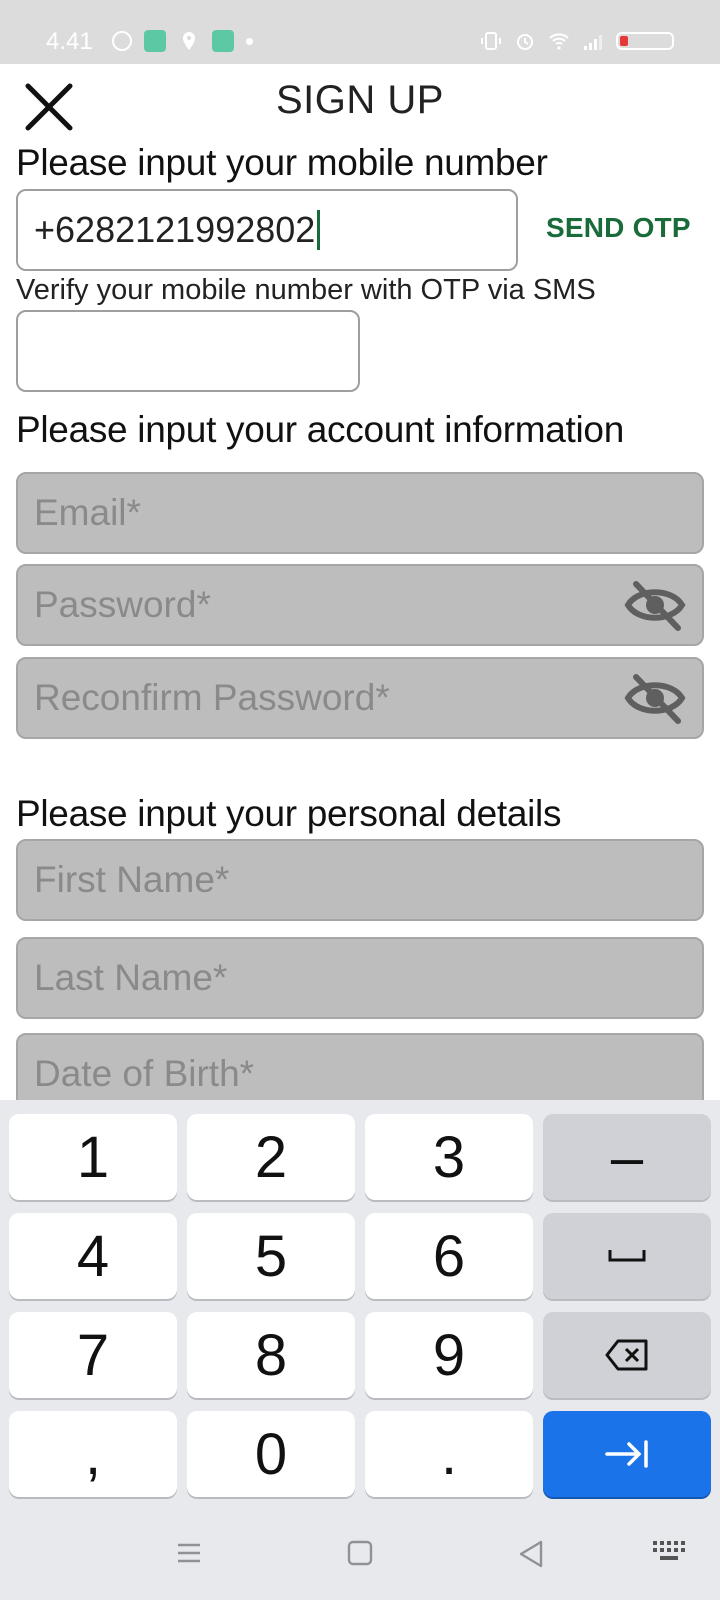 The image size is (720, 1600). What do you see at coordinates (212, 697) in the screenshot?
I see `reconfirm-password-placeholder: Reconfirm Password*` at bounding box center [212, 697].